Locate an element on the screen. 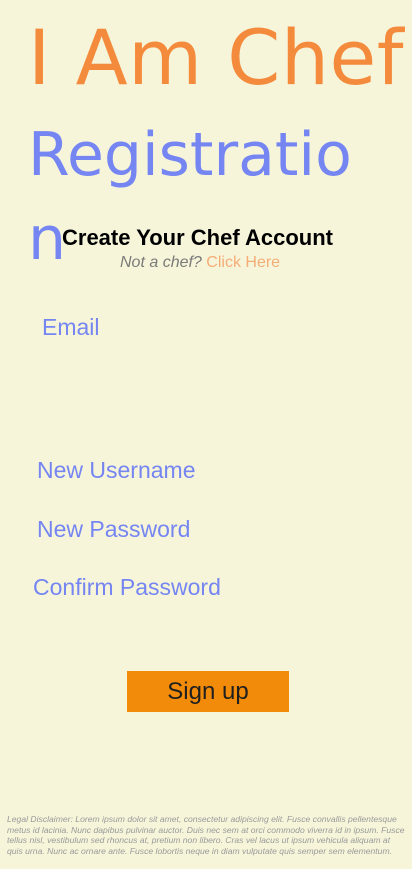 This screenshot has width=412, height=869. click-here-link: Click Here is located at coordinates (243, 262).